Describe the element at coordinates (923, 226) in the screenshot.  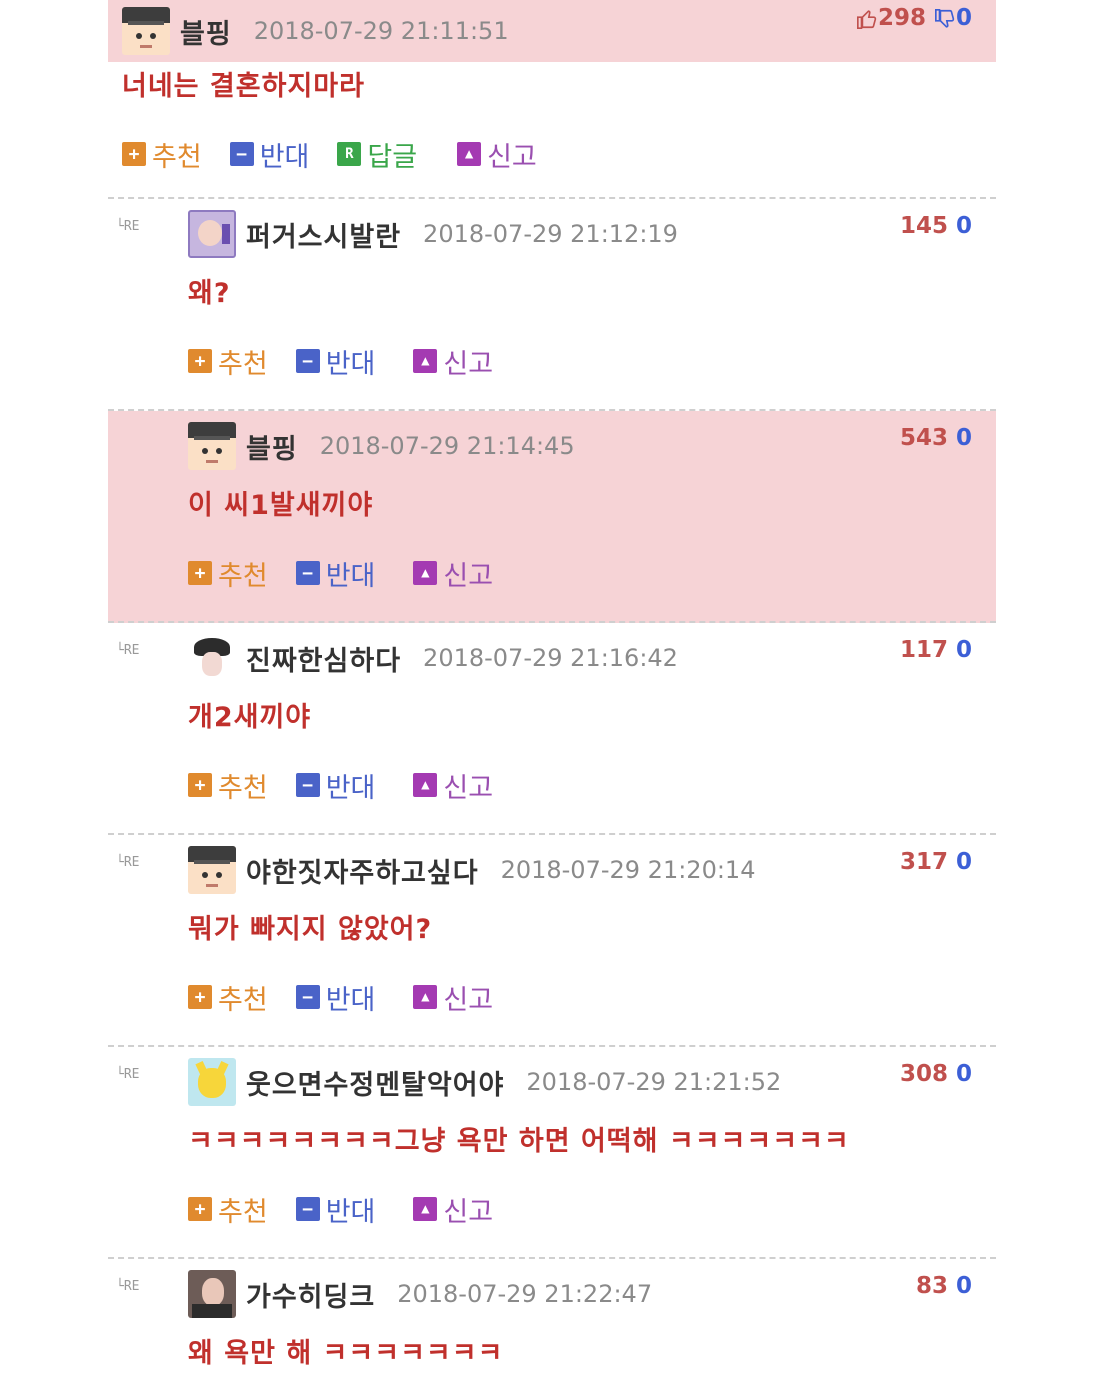
I see `like-count: 145` at that location.